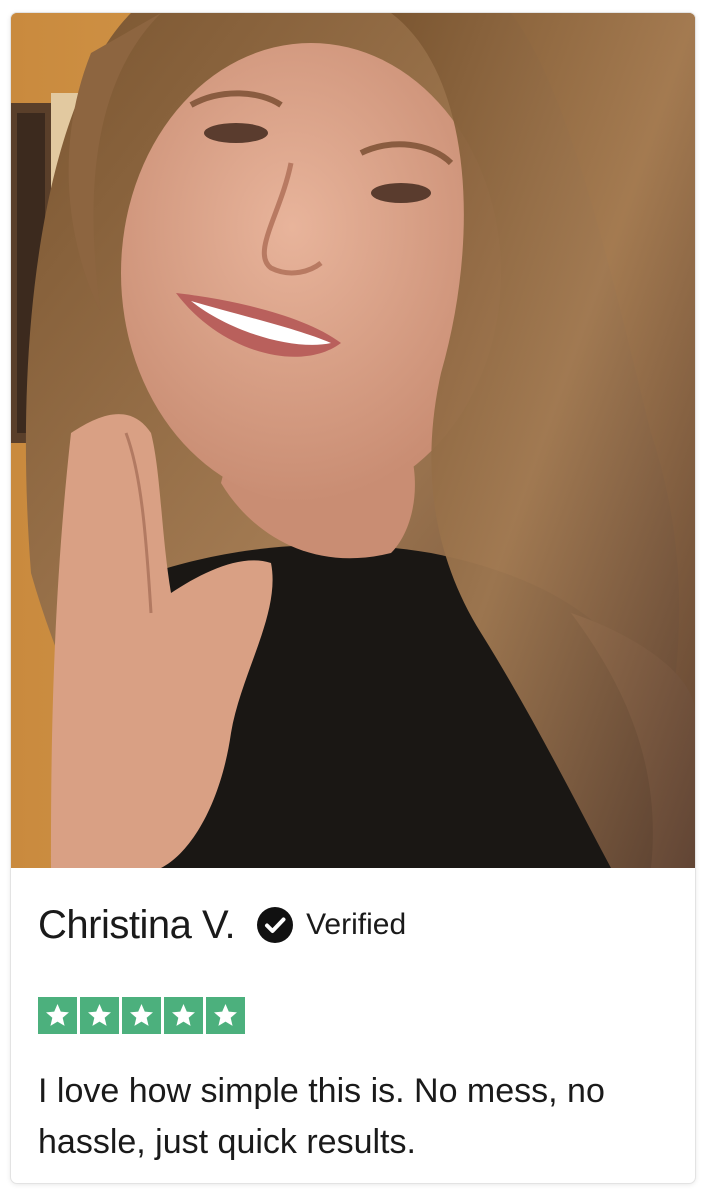  Describe the element at coordinates (356, 924) in the screenshot. I see `verified-label: Verified` at that location.